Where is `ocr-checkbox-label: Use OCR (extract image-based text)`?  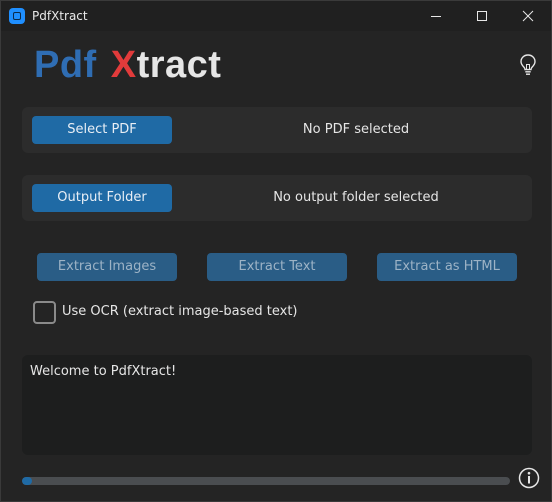 ocr-checkbox-label: Use OCR (extract image-based text) is located at coordinates (180, 312).